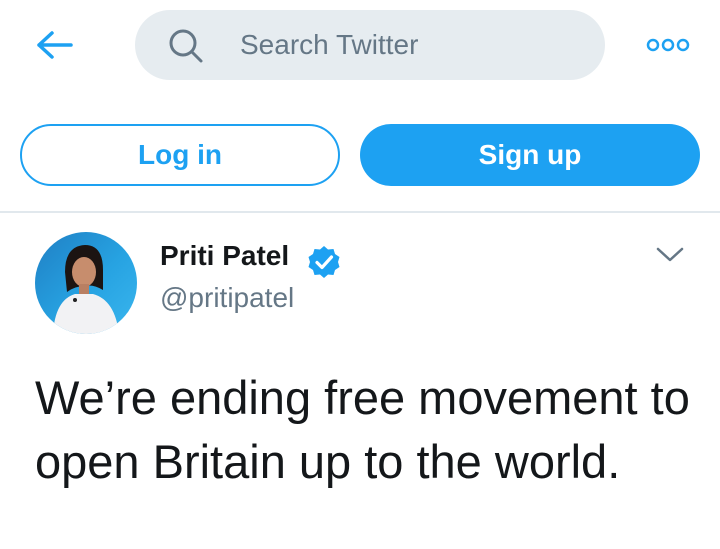  Describe the element at coordinates (324, 262) in the screenshot. I see `verified-badge-icon` at that location.